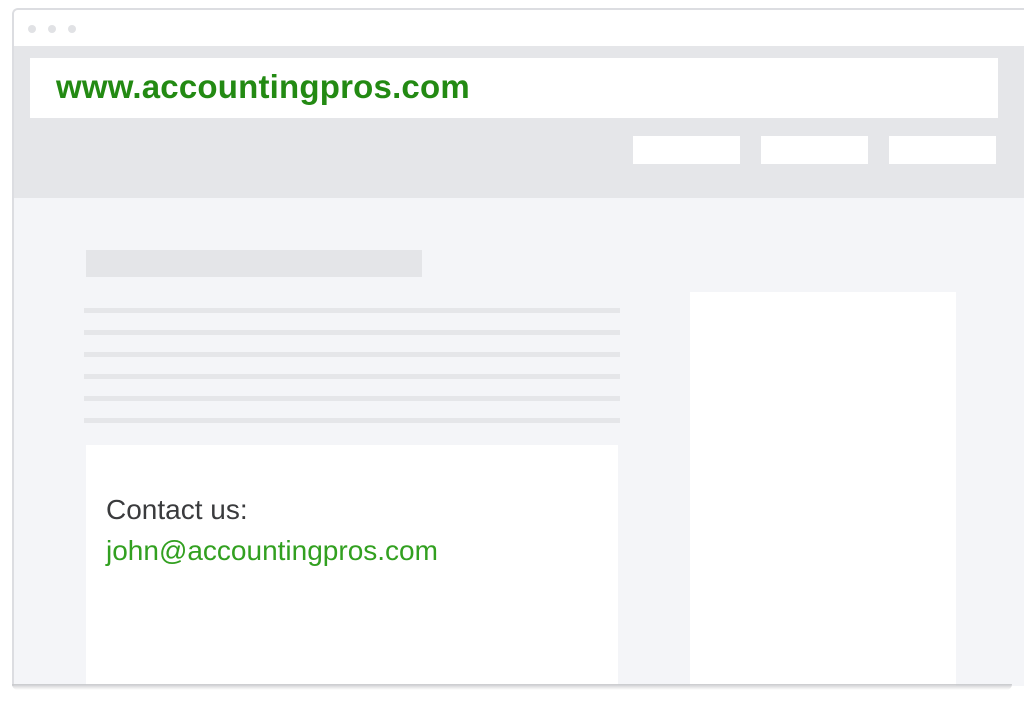 The height and width of the screenshot is (702, 1024). What do you see at coordinates (512, 687) in the screenshot?
I see `window-shadow` at bounding box center [512, 687].